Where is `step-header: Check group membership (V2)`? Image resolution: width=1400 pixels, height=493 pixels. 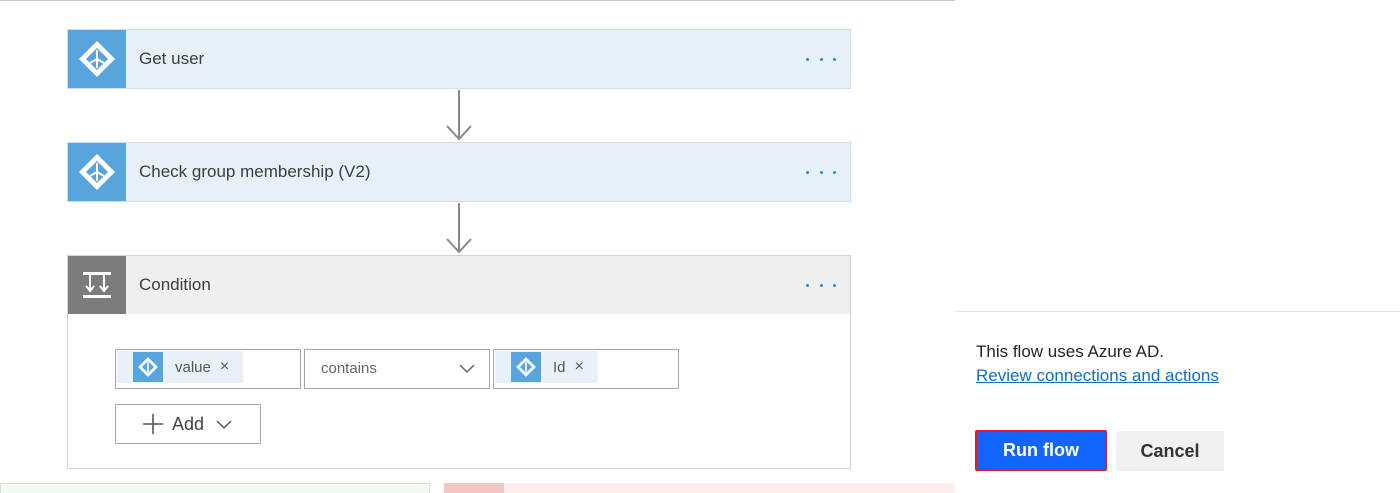 step-header: Check group membership (V2) is located at coordinates (459, 172).